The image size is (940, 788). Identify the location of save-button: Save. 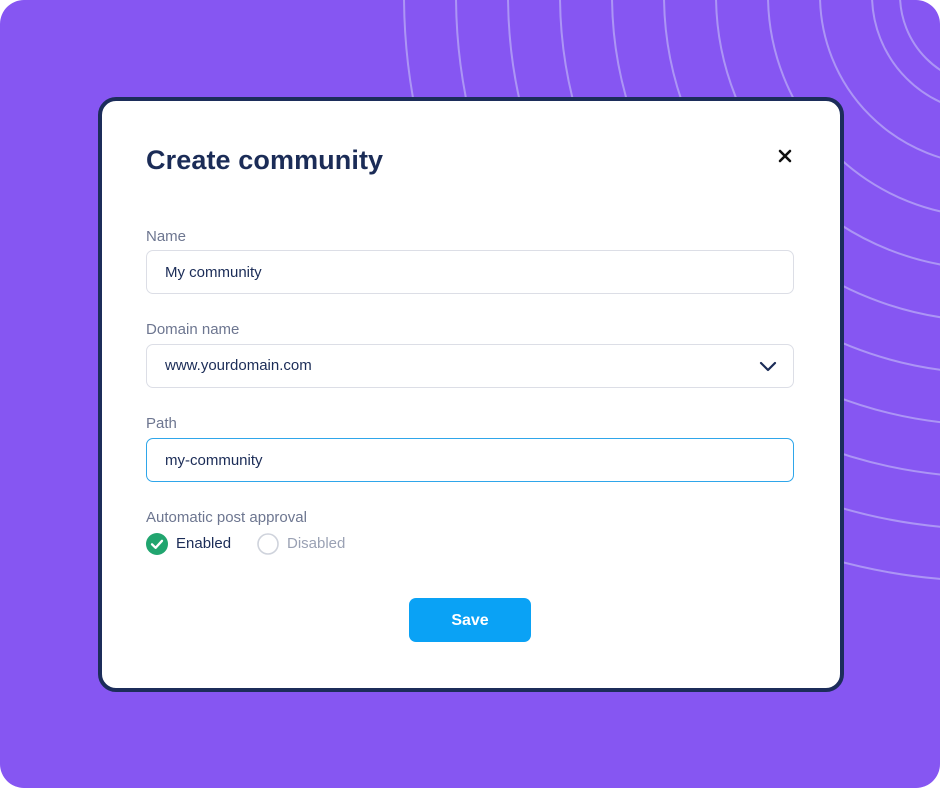
(470, 620).